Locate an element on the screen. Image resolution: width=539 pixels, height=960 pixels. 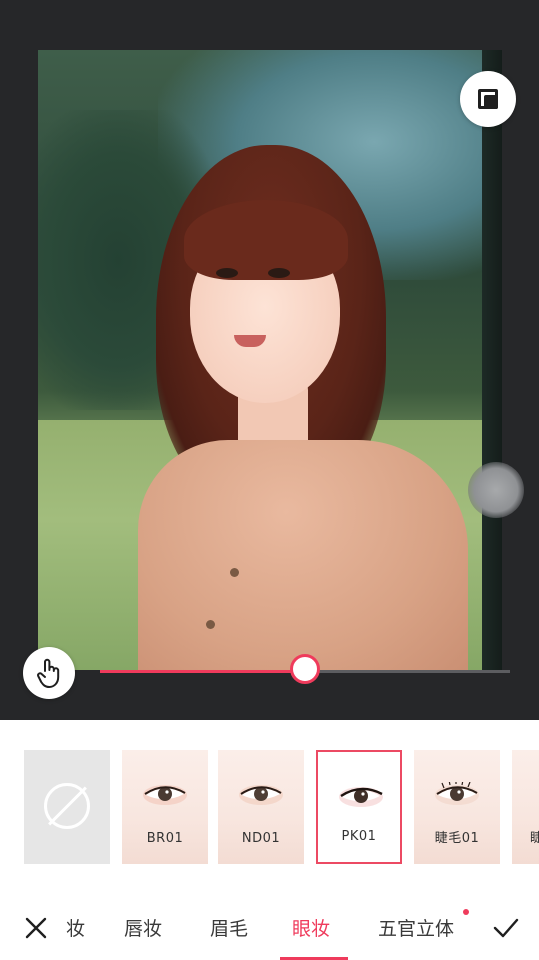
tab-makeup: 妆 is located at coordinates (75, 927).